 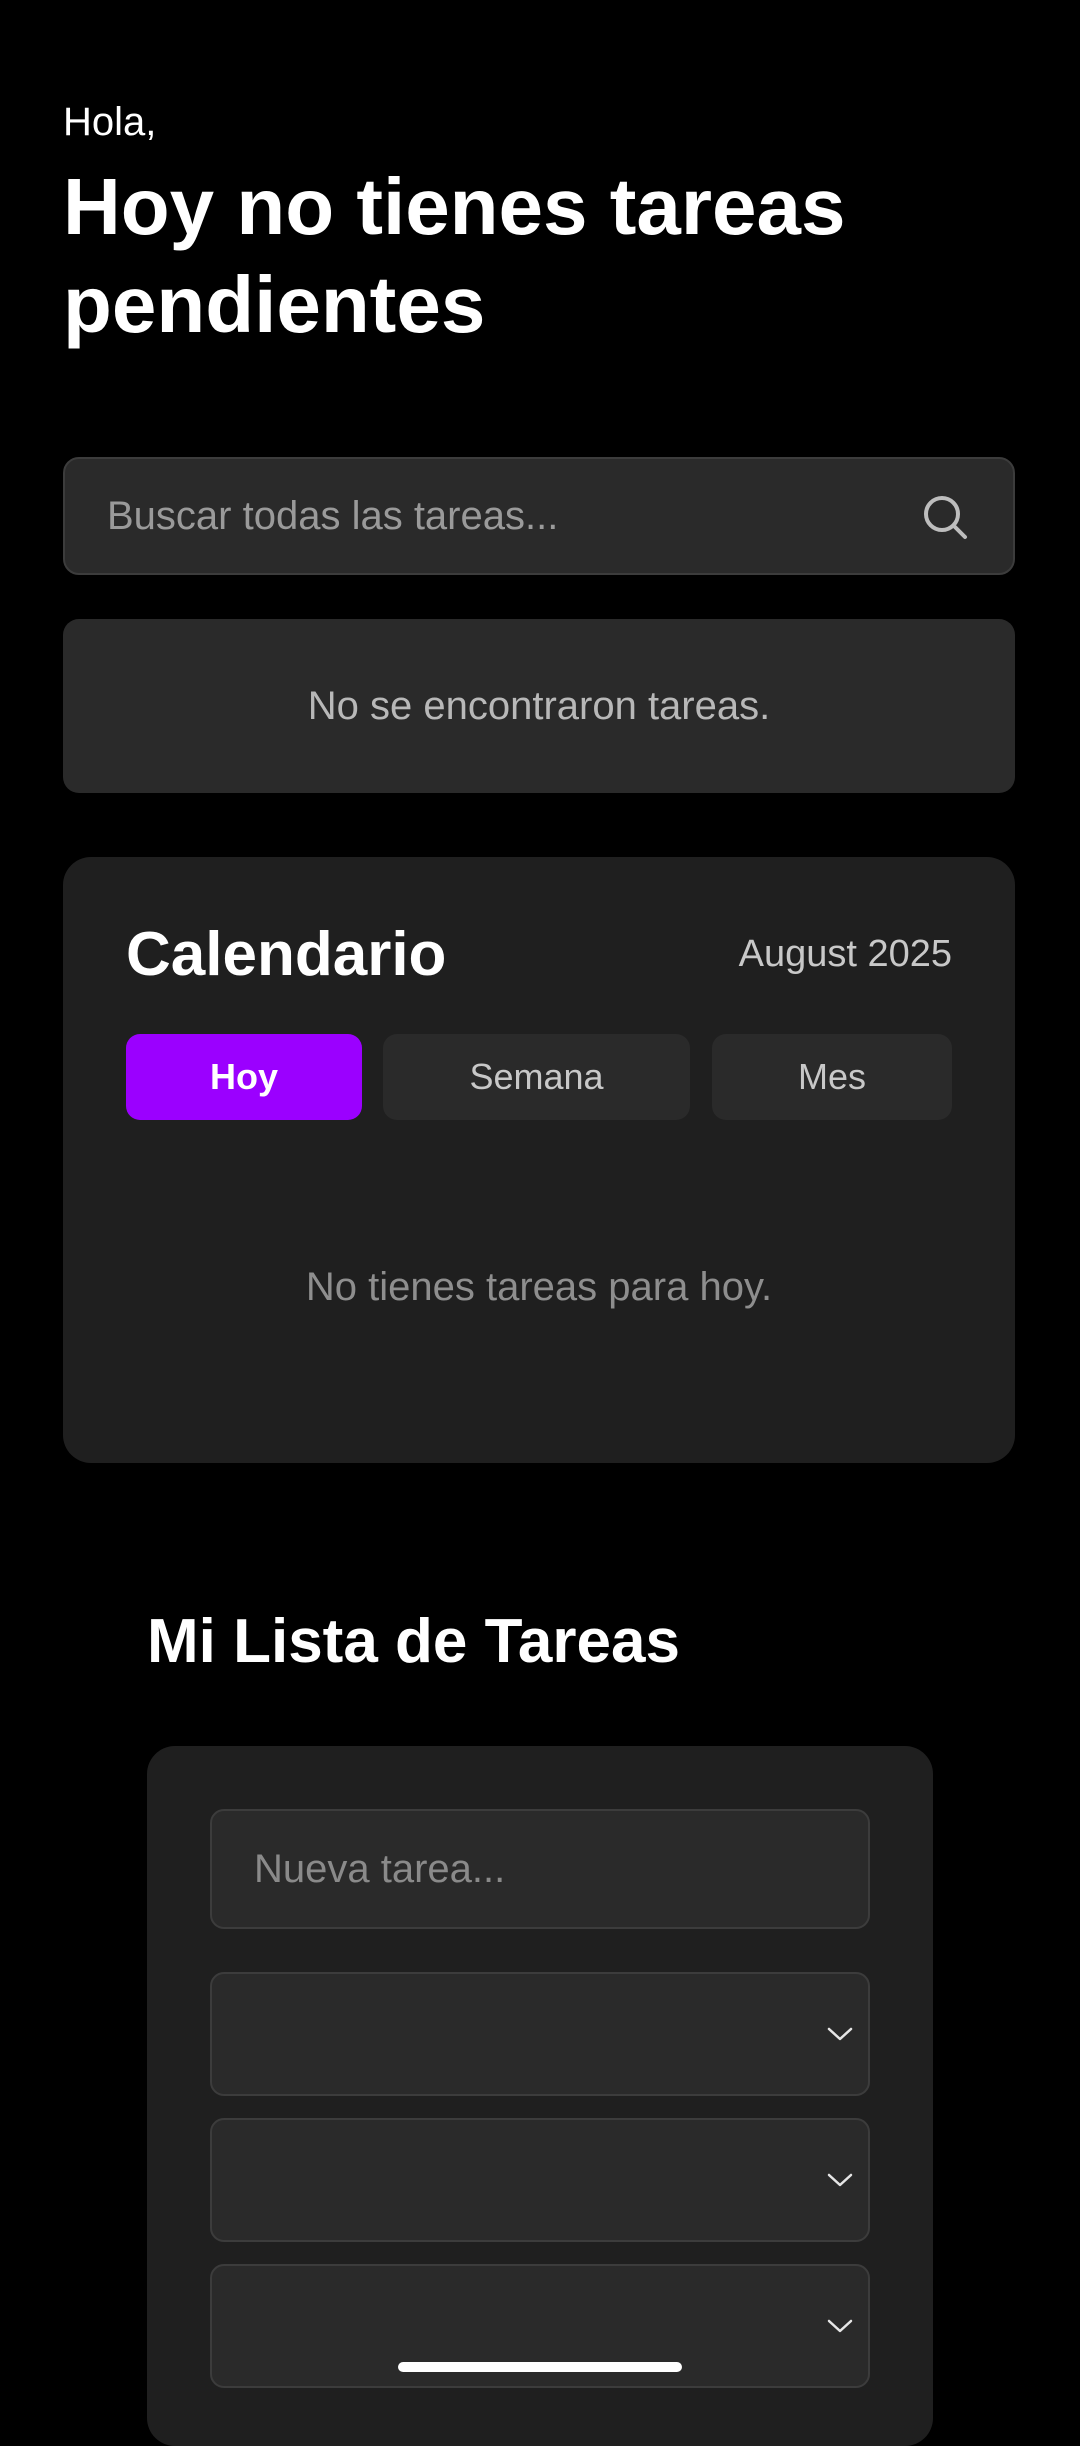 I want to click on search-results-panel: No se encontraron tareas., so click(x=539, y=706).